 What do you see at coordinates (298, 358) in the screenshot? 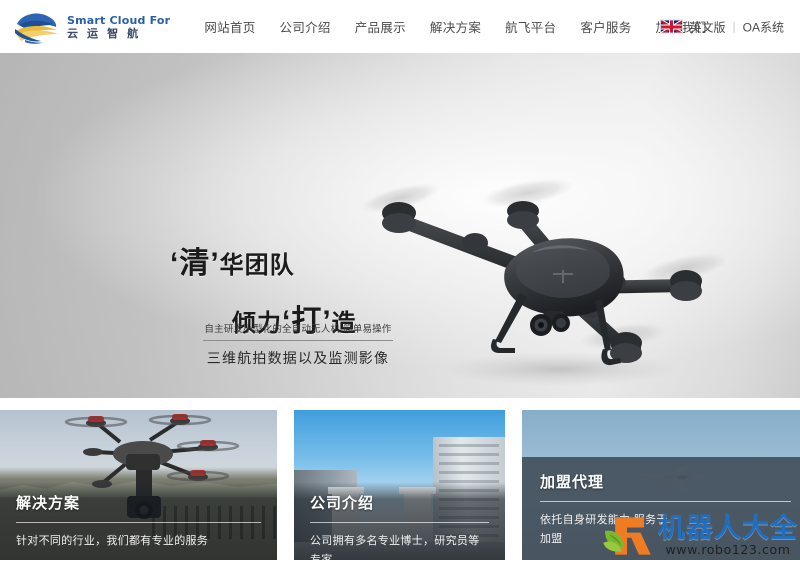
I see `hero-subtitle-large: 三维航拍数据以及监测影像` at bounding box center [298, 358].